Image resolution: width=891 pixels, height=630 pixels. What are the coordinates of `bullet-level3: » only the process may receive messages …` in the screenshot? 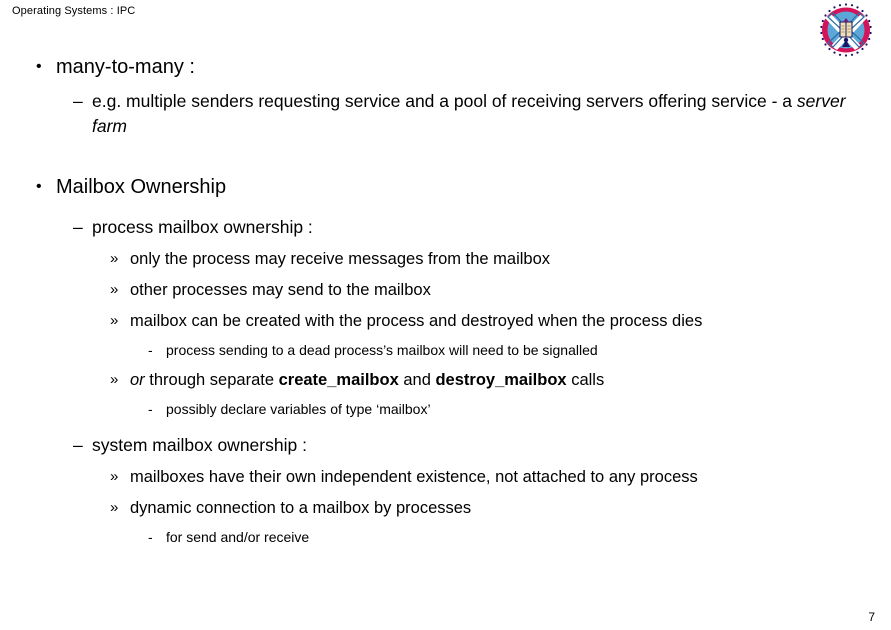 It's located at (445, 259).